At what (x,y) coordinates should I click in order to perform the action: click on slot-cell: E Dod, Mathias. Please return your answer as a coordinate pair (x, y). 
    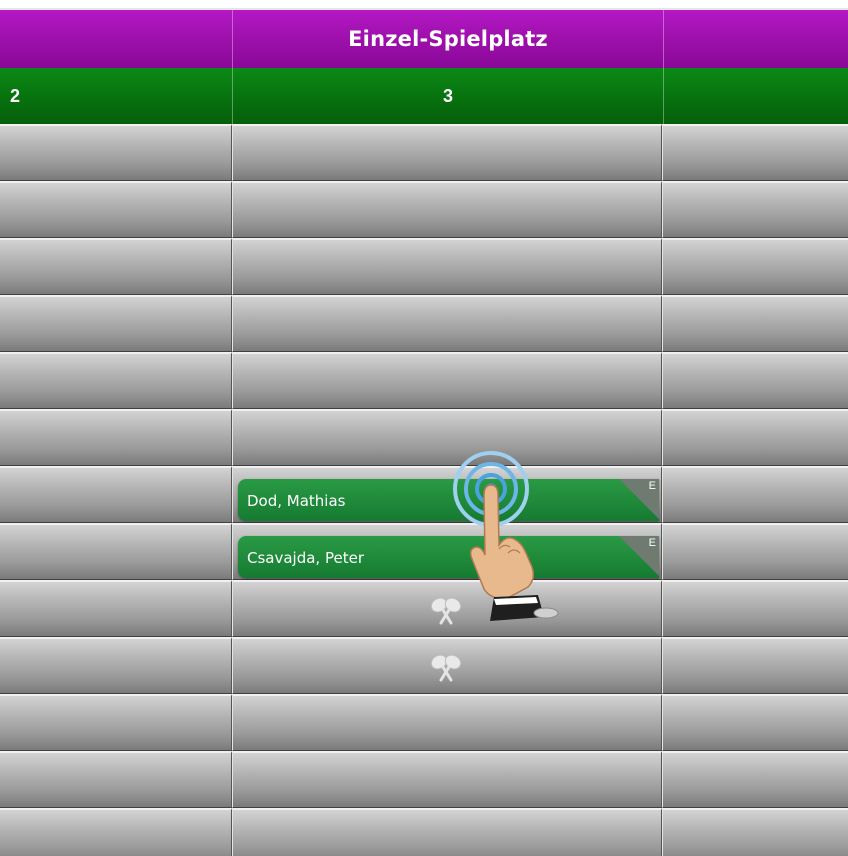
    Looking at the image, I should click on (447, 494).